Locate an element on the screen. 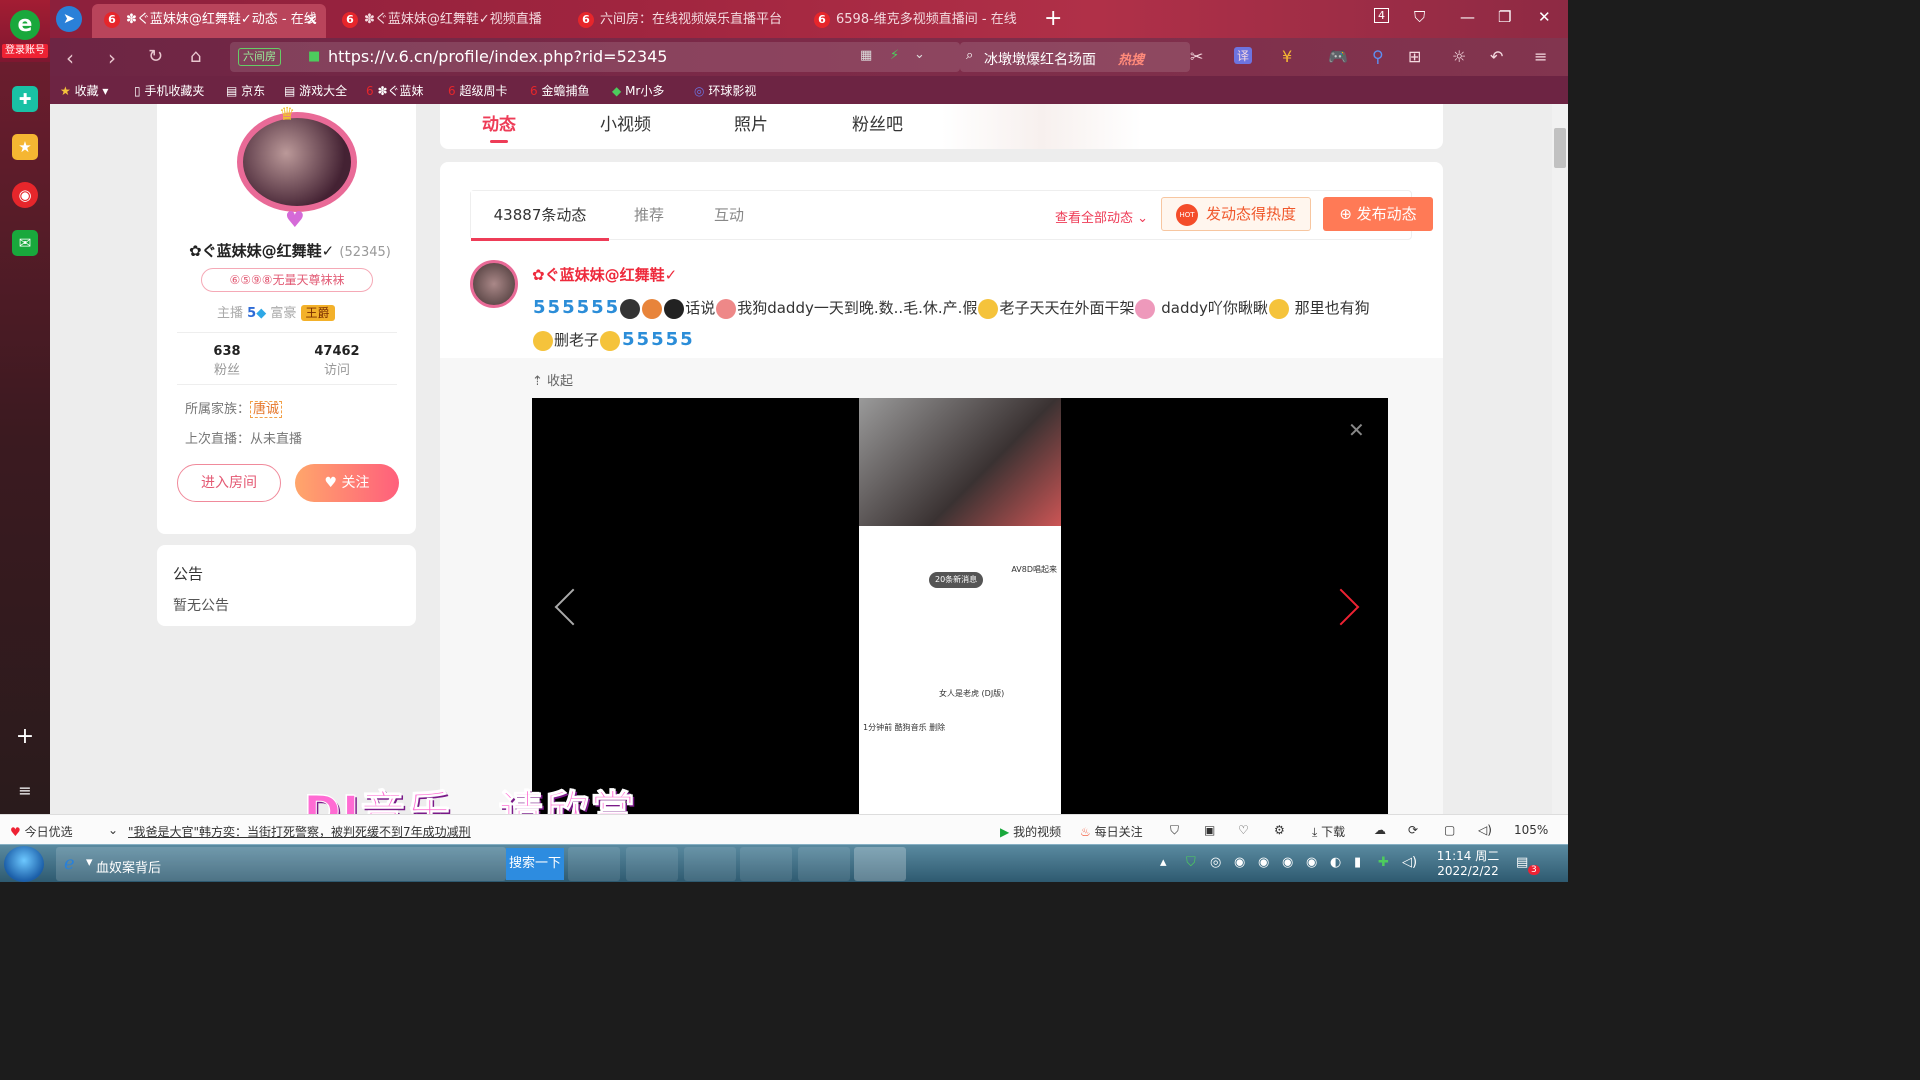 Image resolution: width=1920 pixels, height=1080 pixels. bookmark-jd: ▤ 京东 is located at coordinates (245, 90).